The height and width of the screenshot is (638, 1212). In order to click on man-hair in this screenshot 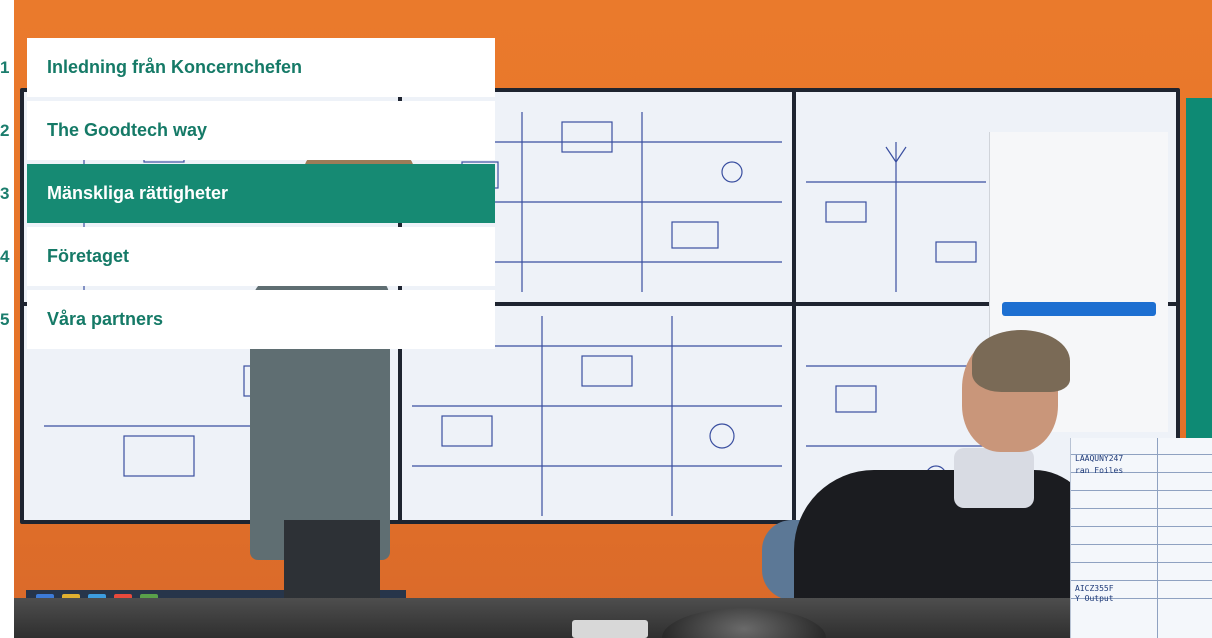, I will do `click(1021, 361)`.